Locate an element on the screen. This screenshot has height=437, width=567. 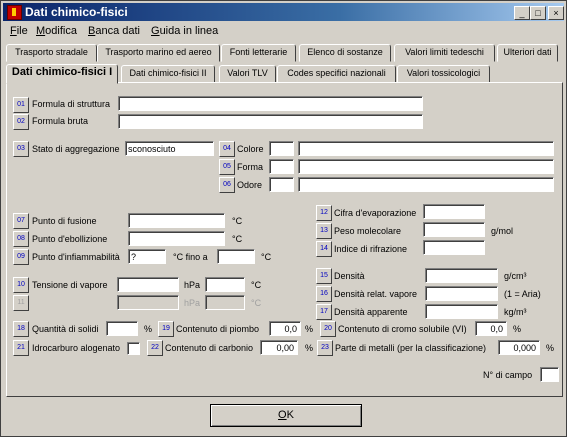
tensione-vapore-temp-input is located at coordinates (225, 284).